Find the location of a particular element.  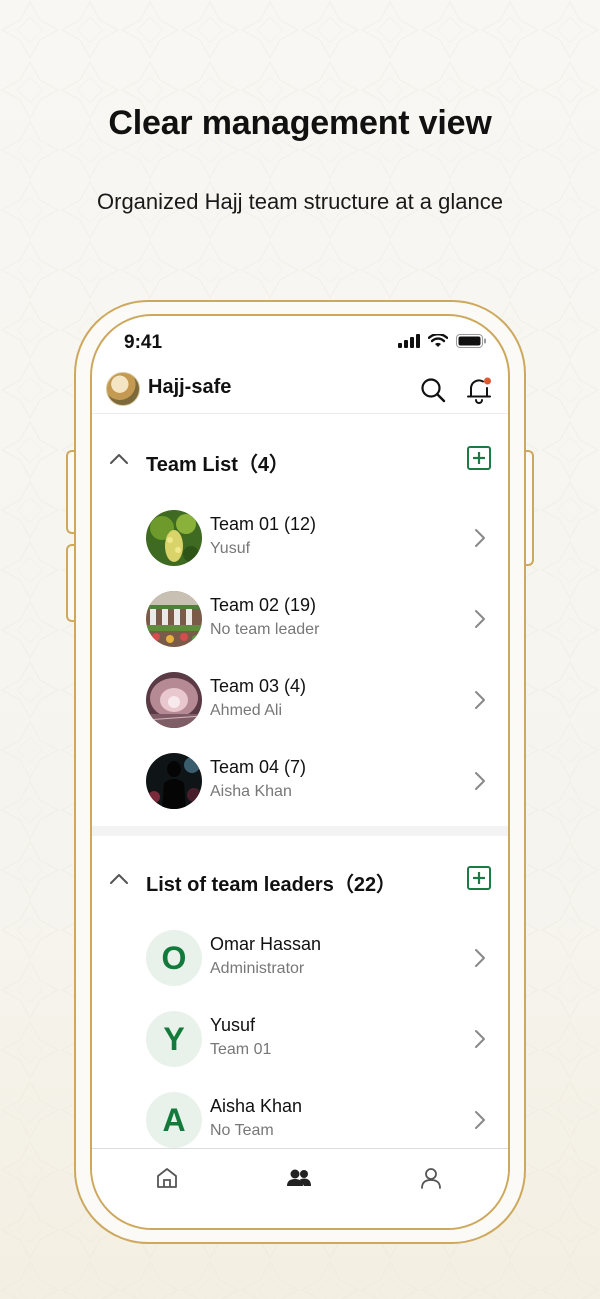

section-divider is located at coordinates (300, 831).